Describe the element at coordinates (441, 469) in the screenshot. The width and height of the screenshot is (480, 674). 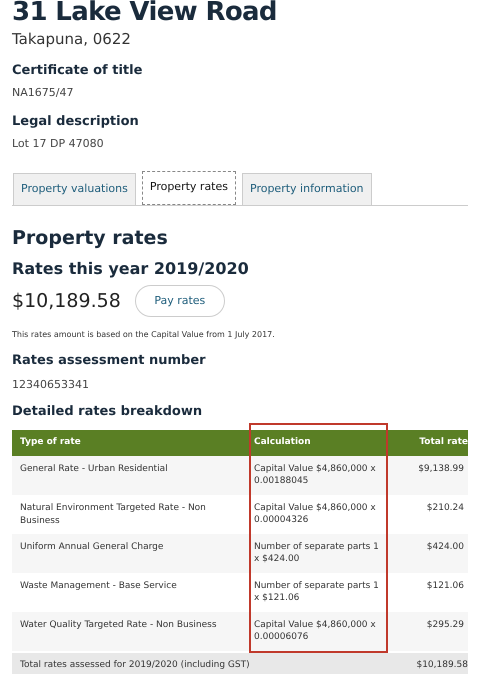
I see `table-cell-text: $9,138.99` at that location.